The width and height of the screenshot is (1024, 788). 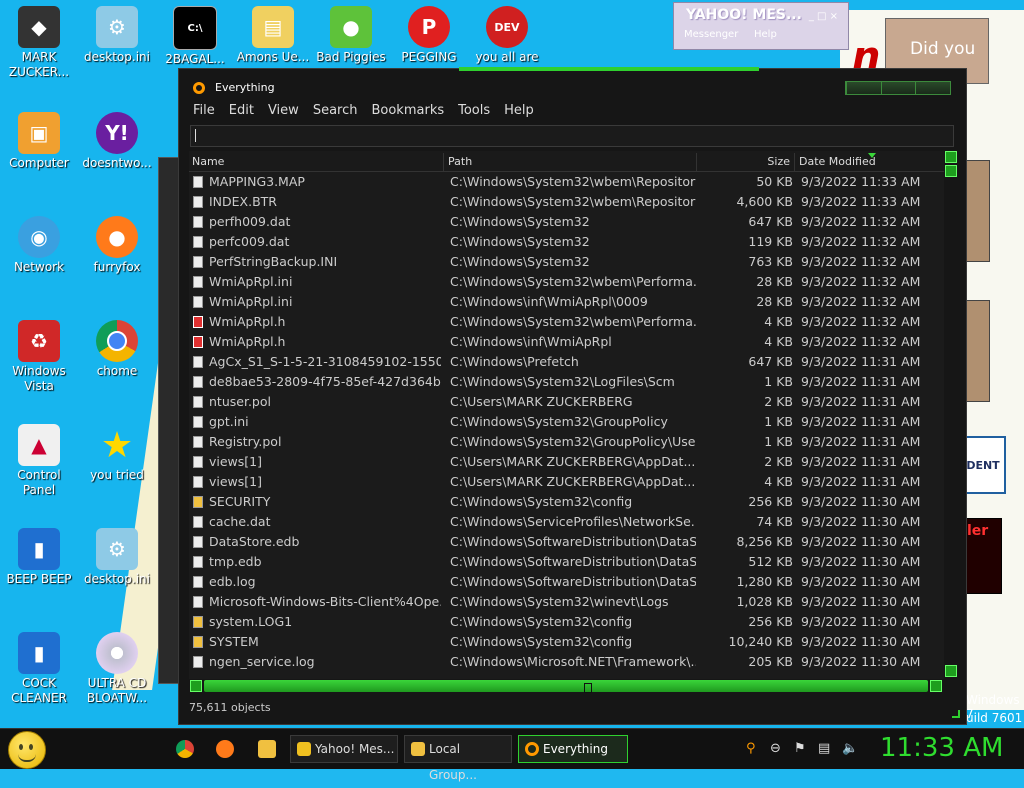 What do you see at coordinates (474, 110) in the screenshot?
I see `menu-tools: Tools` at bounding box center [474, 110].